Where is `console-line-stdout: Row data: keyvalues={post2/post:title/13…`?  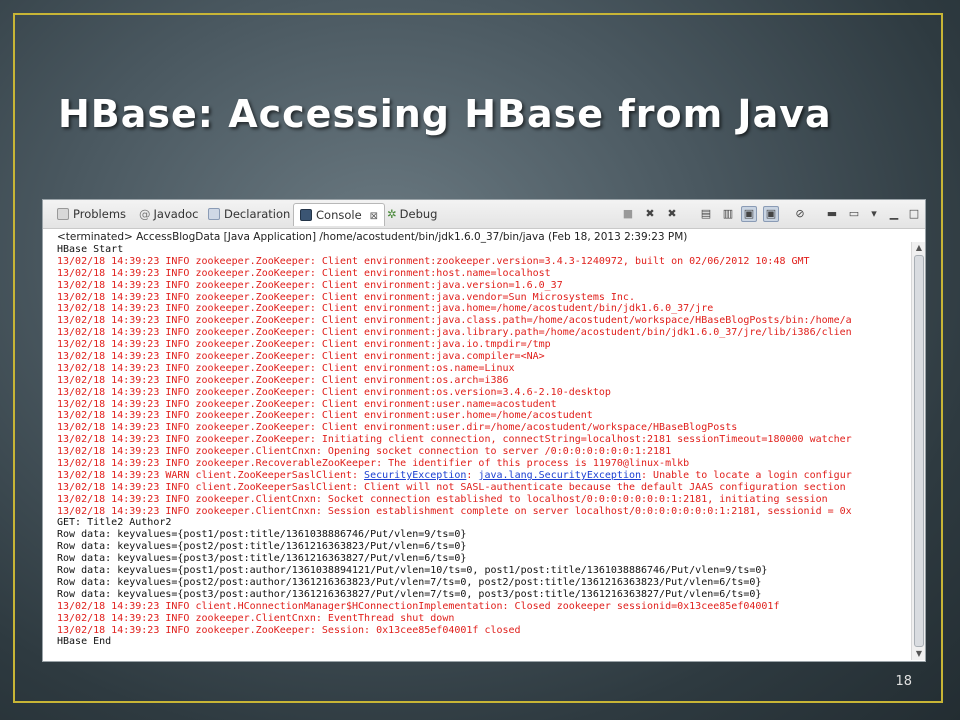 console-line-stdout: Row data: keyvalues={post2/post:title/13… is located at coordinates (262, 547).